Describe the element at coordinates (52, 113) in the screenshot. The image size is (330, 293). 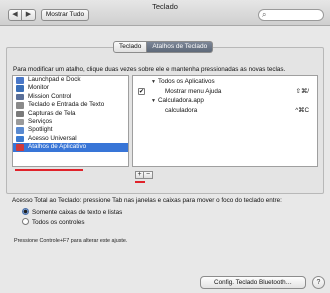
I see `category-label: Capturas de Tela` at that location.